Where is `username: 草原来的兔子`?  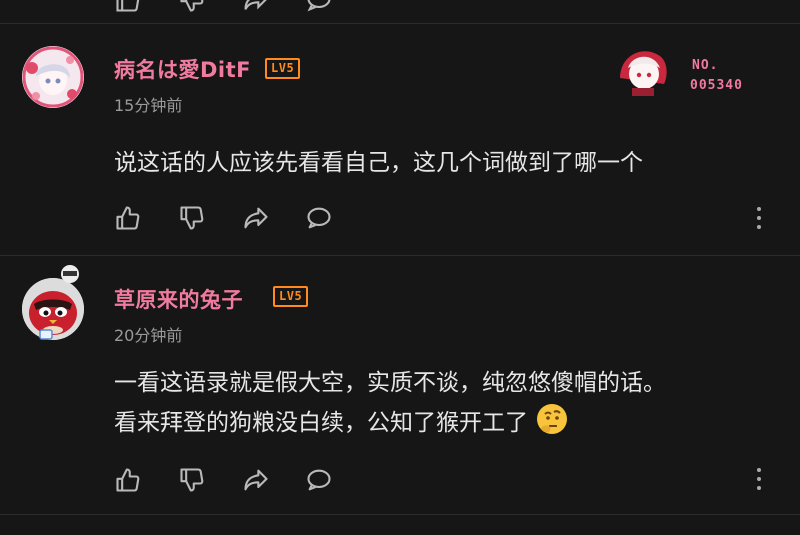 username: 草原来的兔子 is located at coordinates (178, 299).